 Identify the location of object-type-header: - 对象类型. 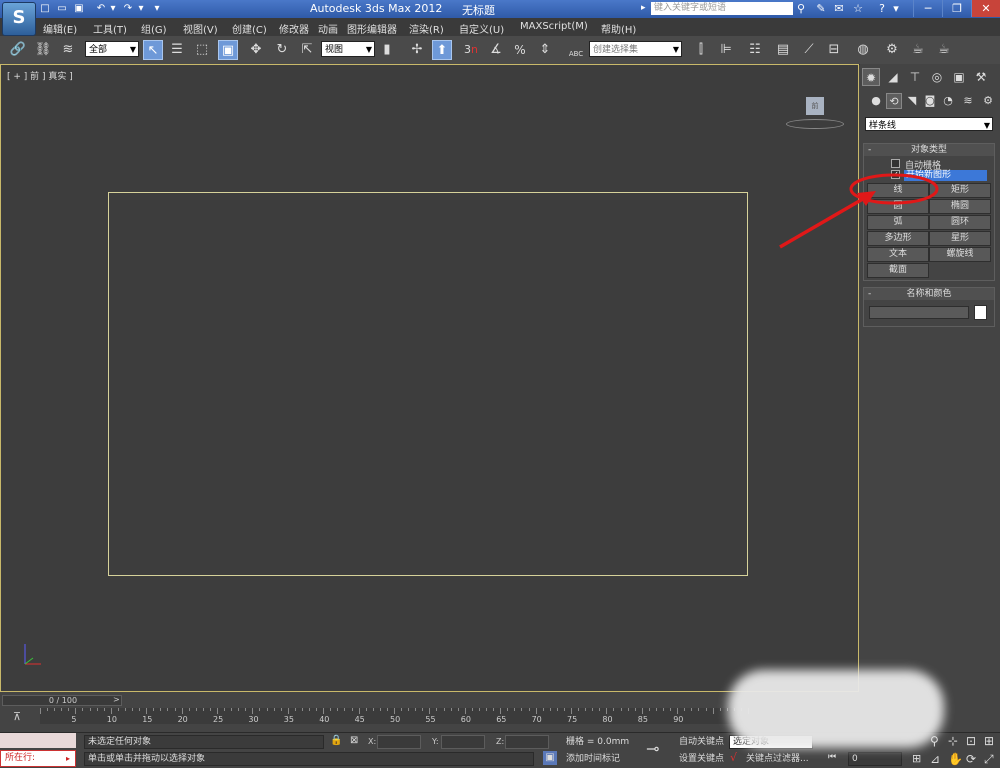
(929, 150).